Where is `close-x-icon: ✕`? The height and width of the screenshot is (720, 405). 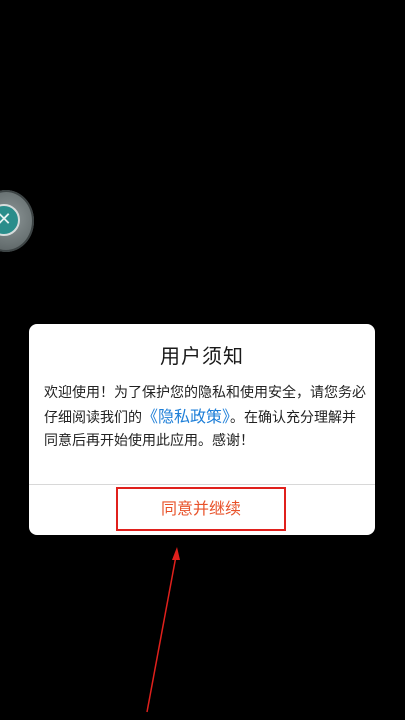
close-x-icon: ✕ is located at coordinates (6, 219).